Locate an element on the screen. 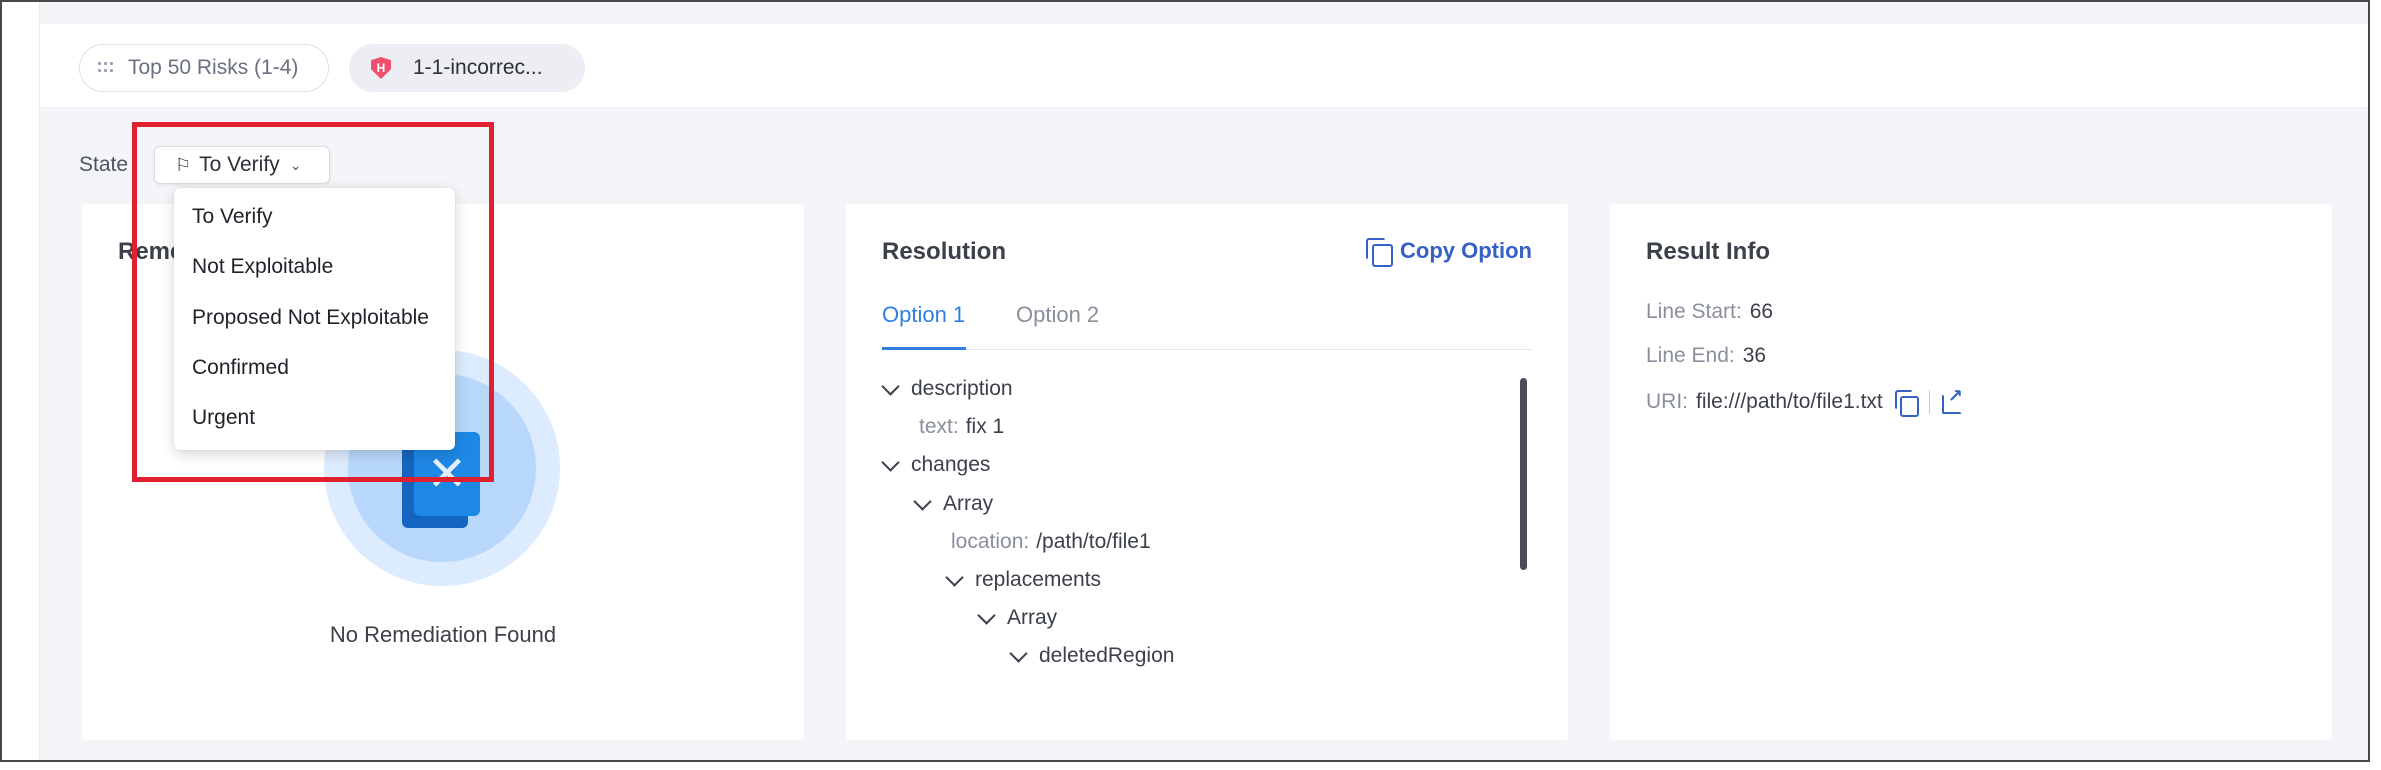 This screenshot has width=2381, height=770. no-remediation-text: No Remediation Found is located at coordinates (443, 634).